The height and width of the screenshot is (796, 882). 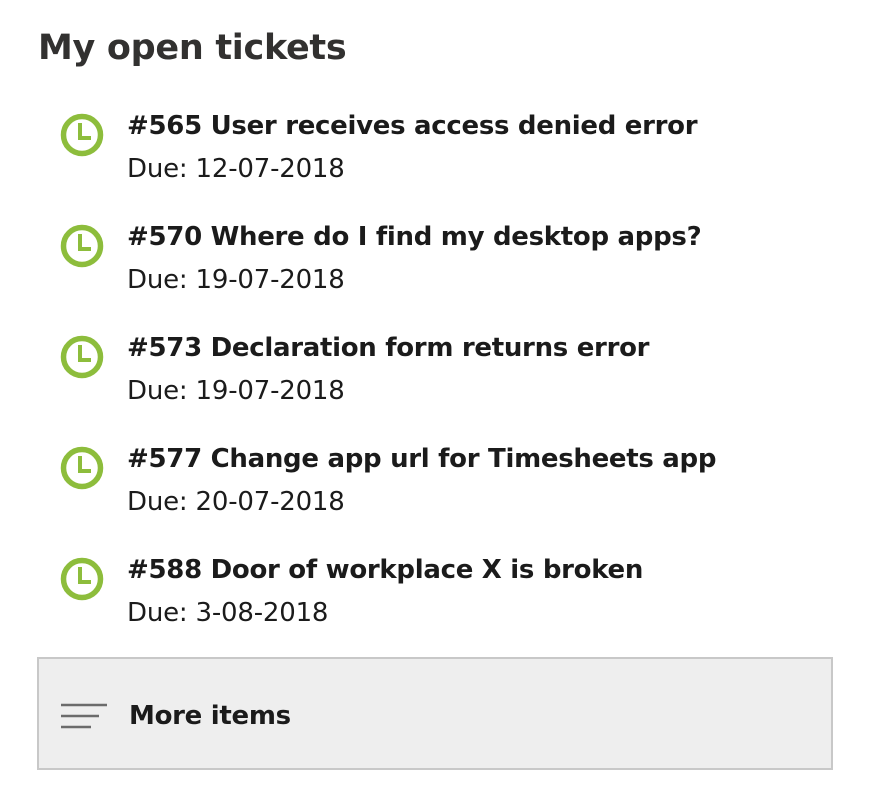 What do you see at coordinates (435, 713) in the screenshot?
I see `more-items-button: More items` at bounding box center [435, 713].